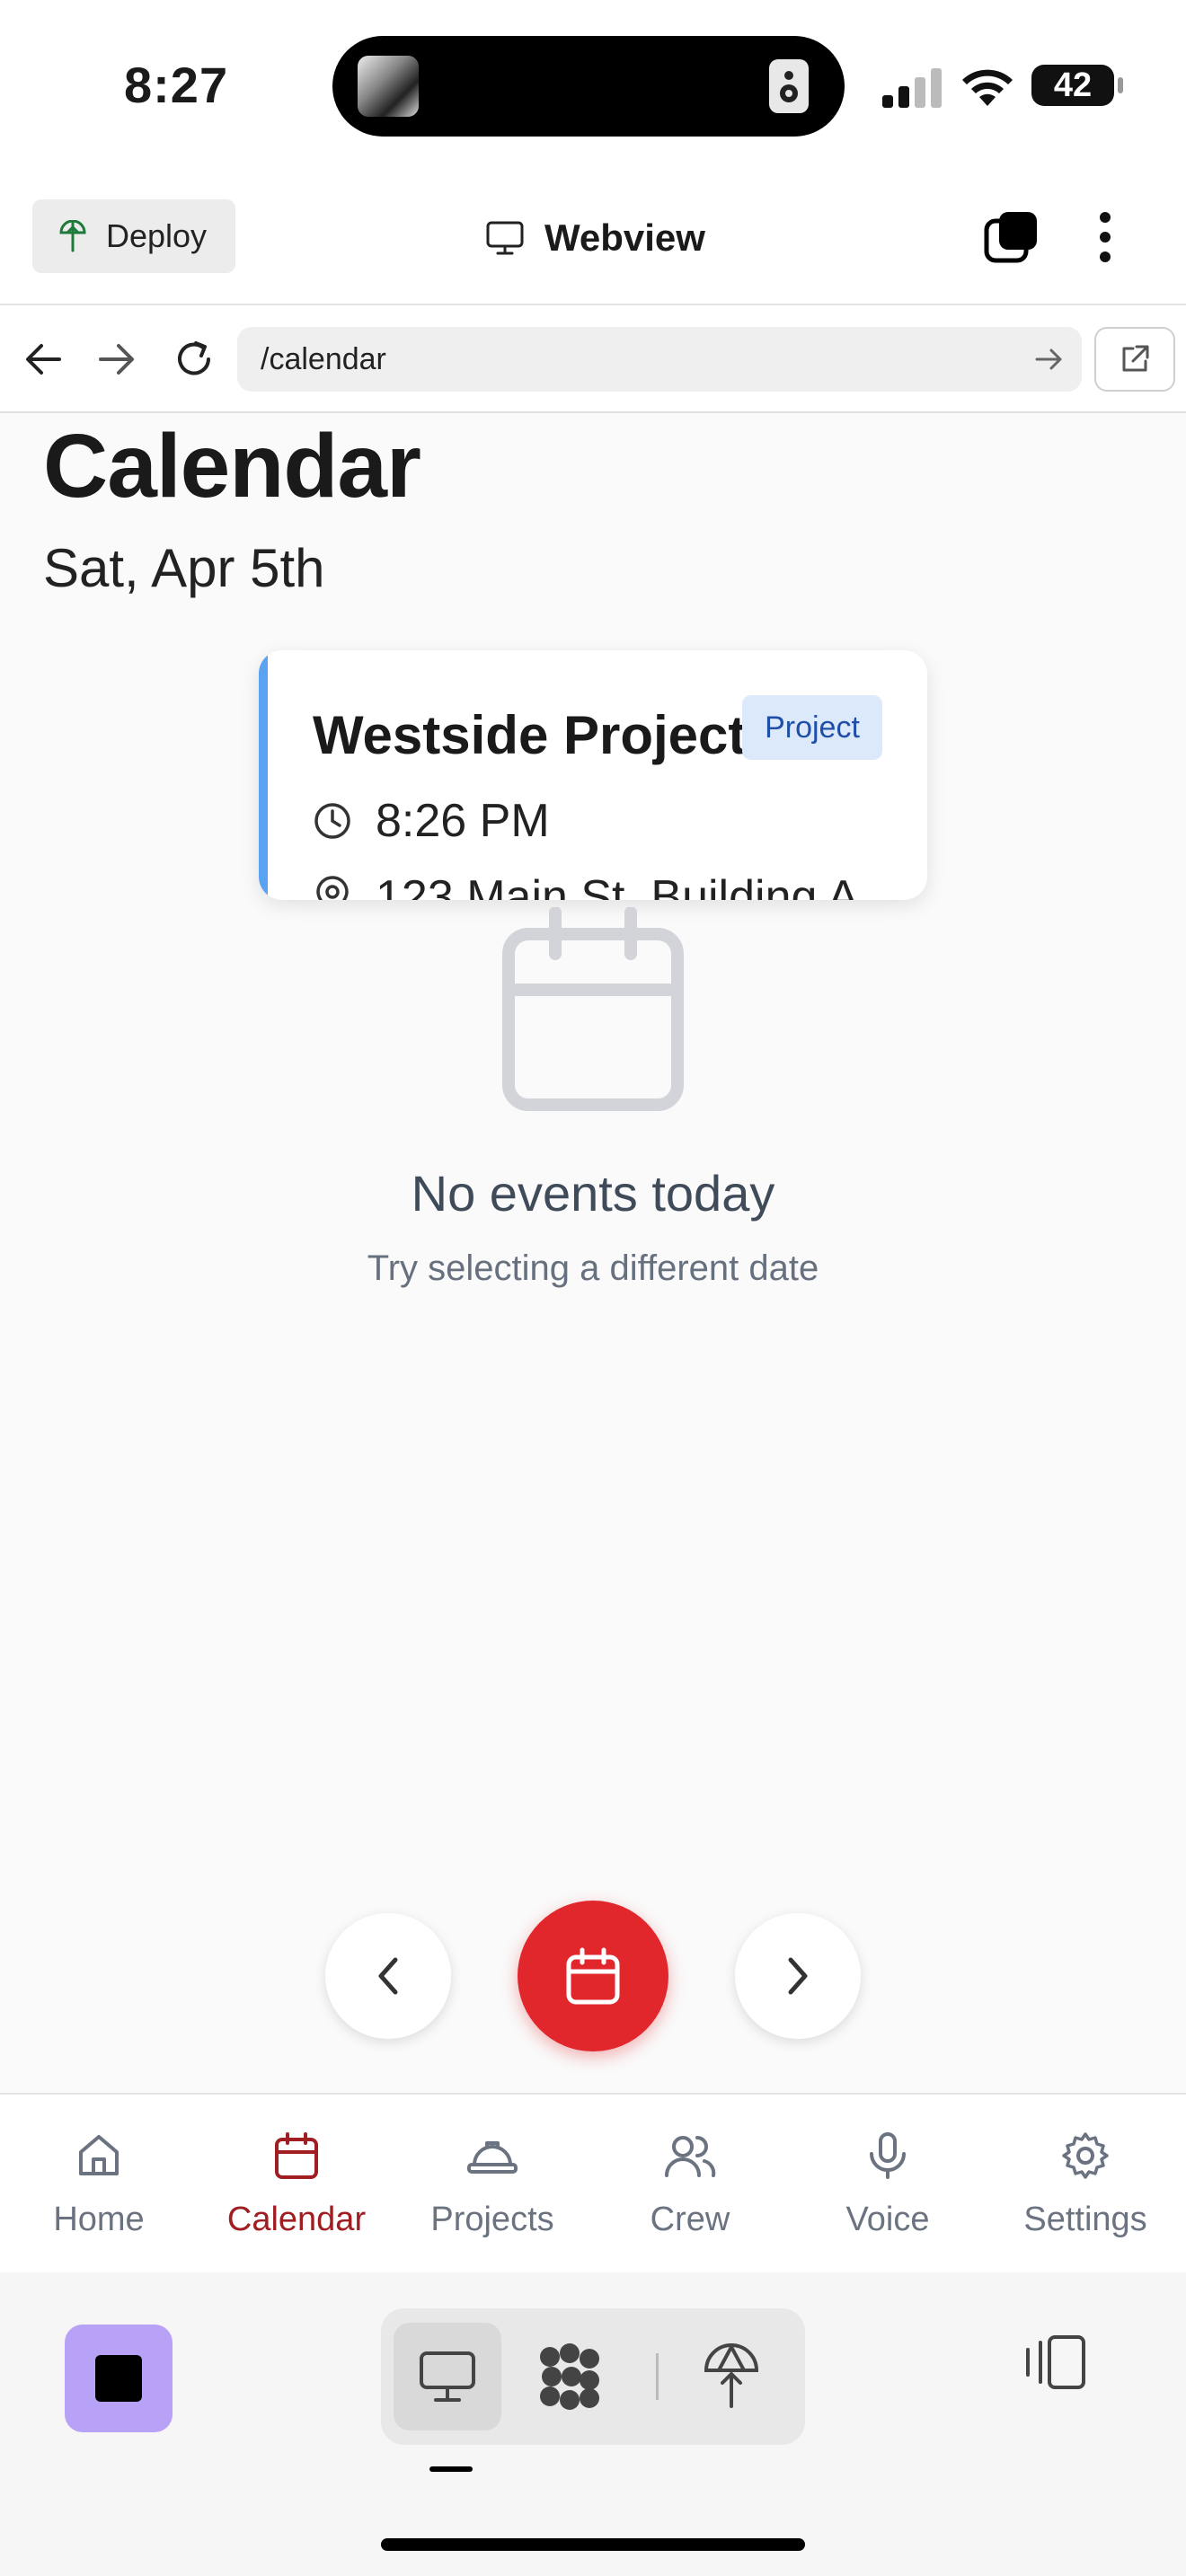 This screenshot has height=2576, width=1186. What do you see at coordinates (492, 2184) in the screenshot?
I see `nav-item-projects: Projects` at bounding box center [492, 2184].